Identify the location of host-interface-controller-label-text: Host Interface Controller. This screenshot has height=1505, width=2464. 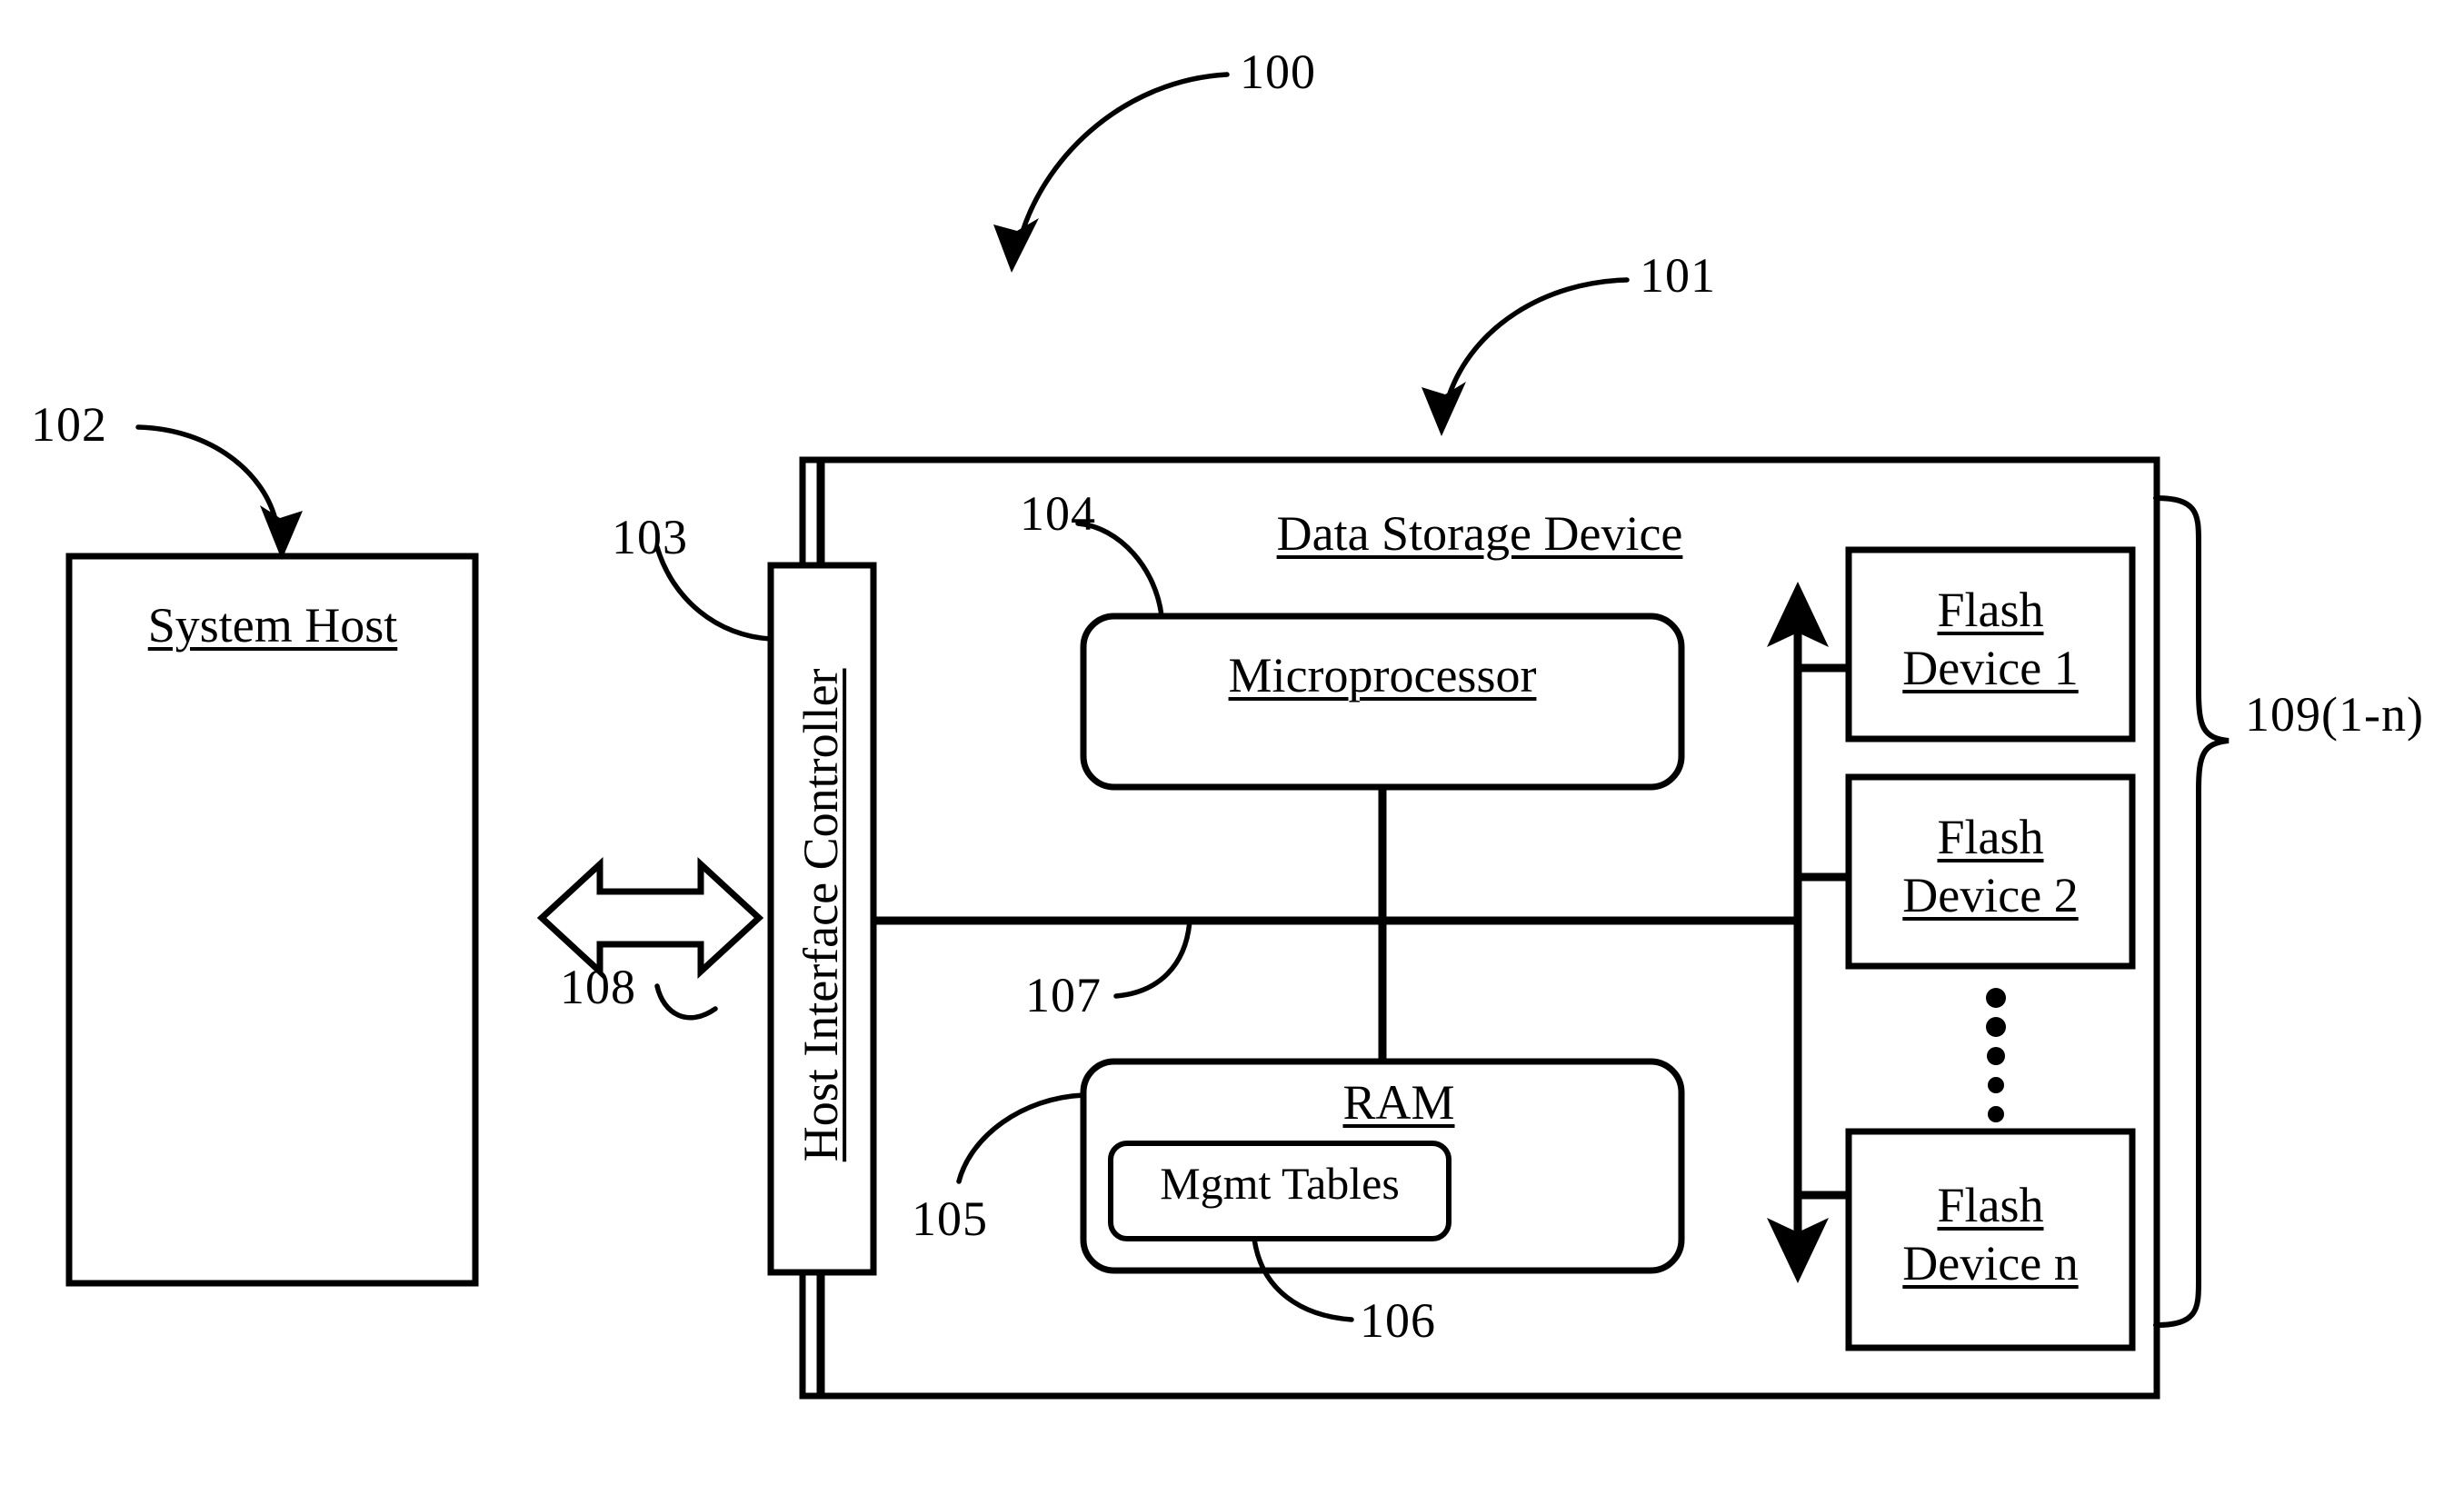
(821, 915).